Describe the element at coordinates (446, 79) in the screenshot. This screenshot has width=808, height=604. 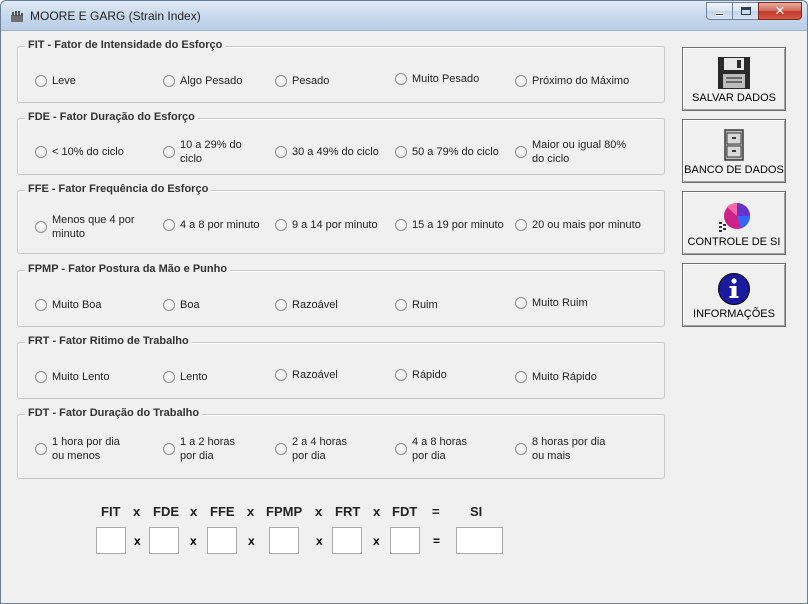
I see `radio-label: Muito Pesado` at that location.